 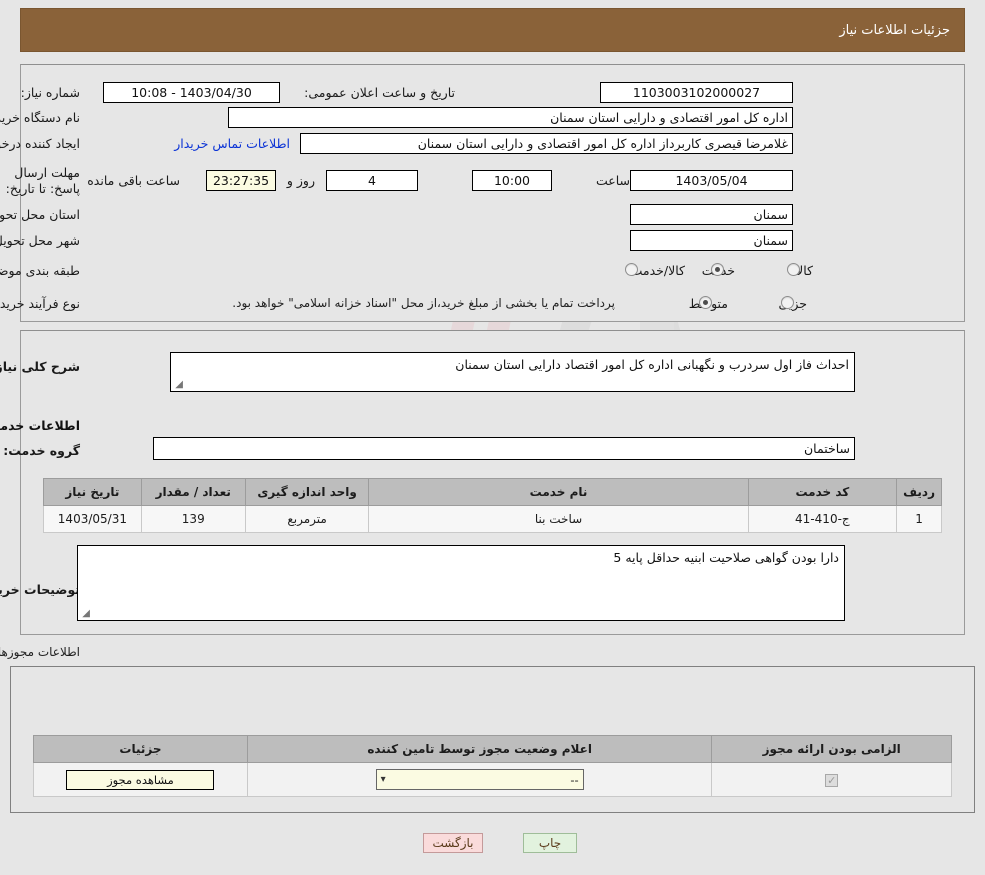 I want to click on permit-required-checkbox: ✓, so click(x=832, y=780).